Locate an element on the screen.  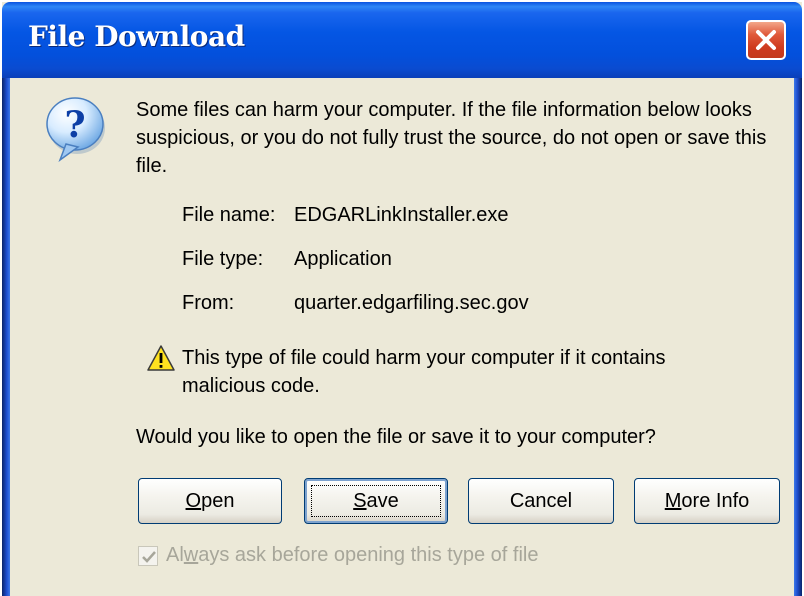
more-info-button-mnemonic: M is located at coordinates (673, 501).